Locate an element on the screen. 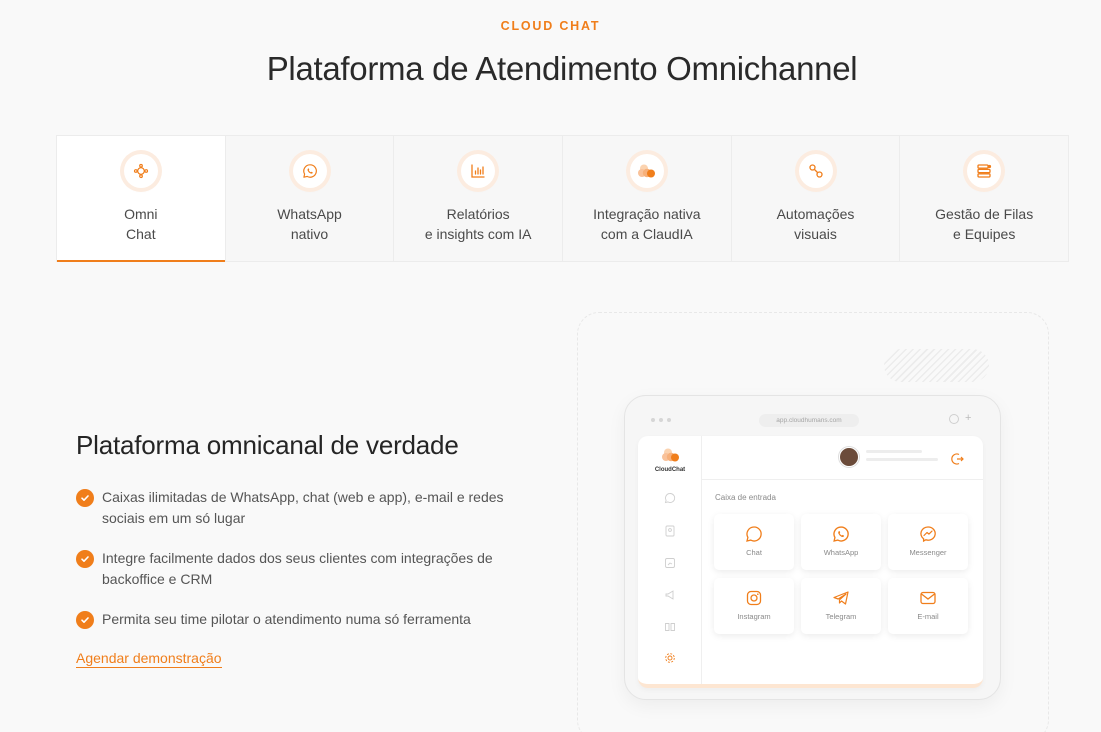  channel-whatsapp: WhatsApp is located at coordinates (841, 542).